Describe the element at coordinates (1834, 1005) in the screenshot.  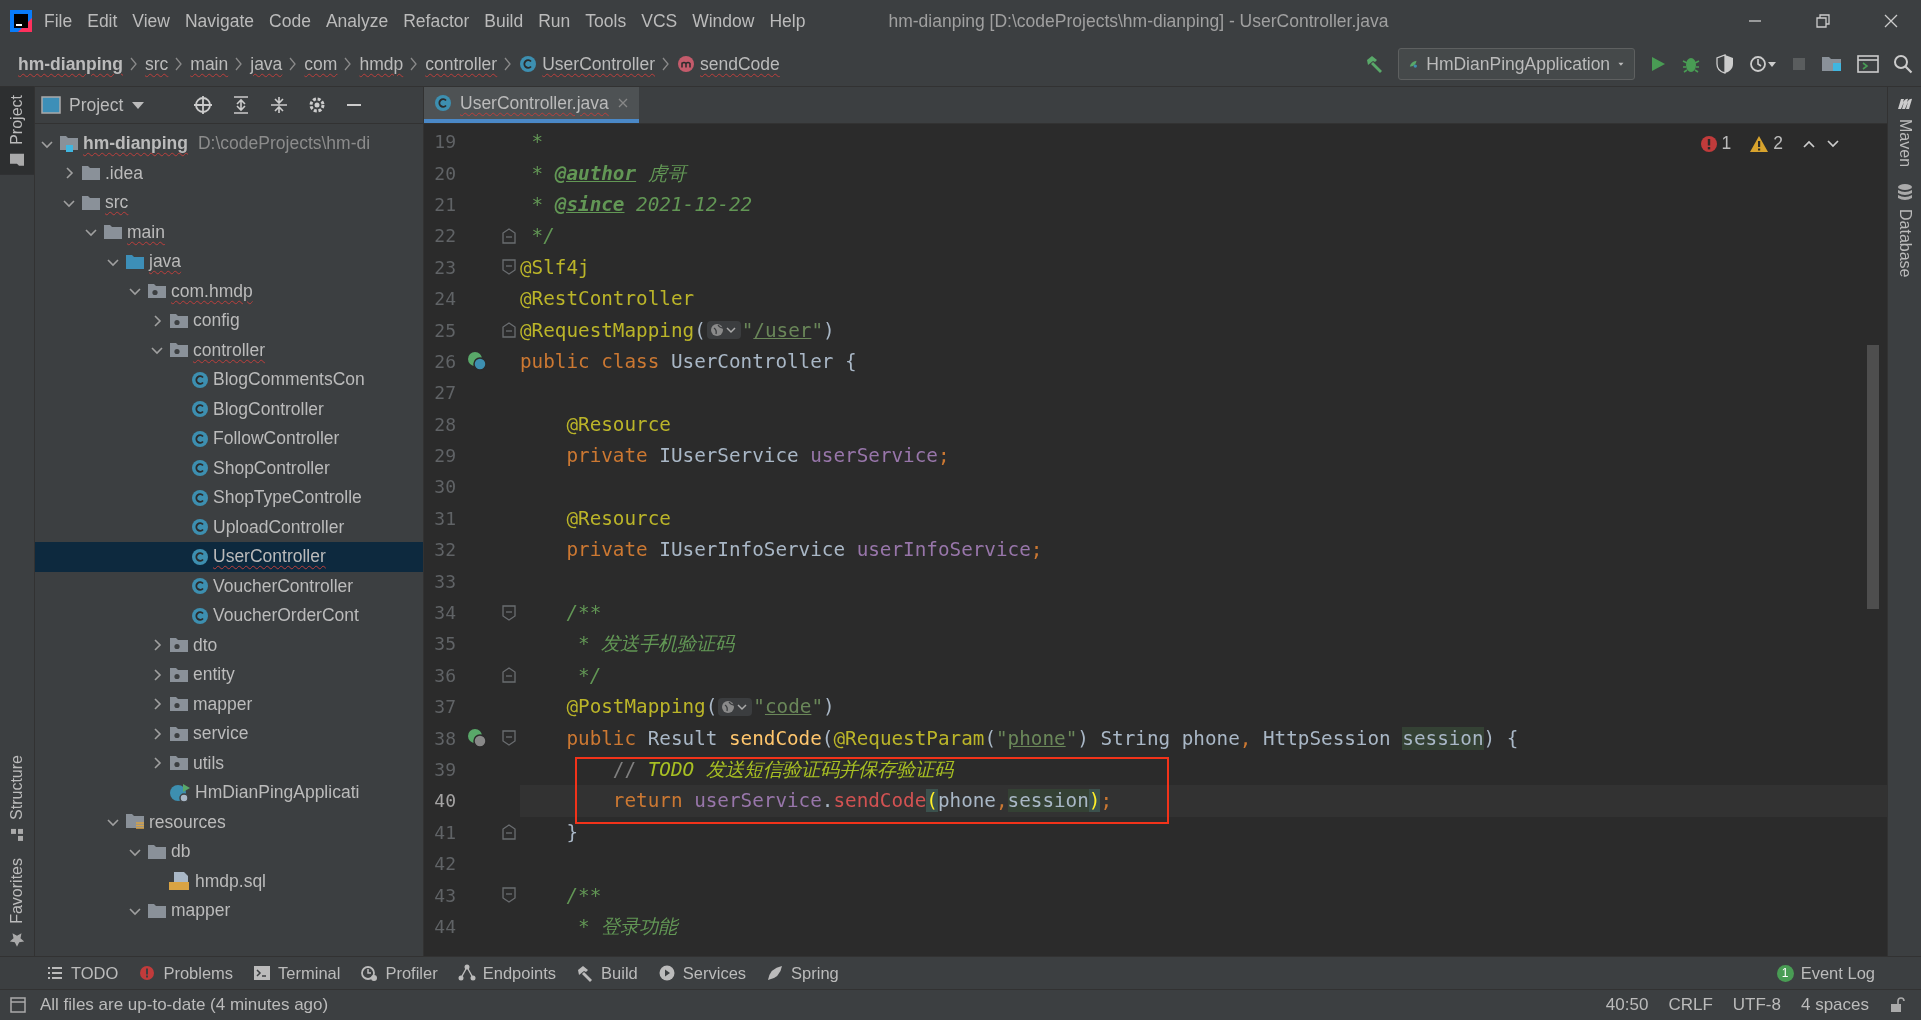
I see `status-item: 4 spaces` at that location.